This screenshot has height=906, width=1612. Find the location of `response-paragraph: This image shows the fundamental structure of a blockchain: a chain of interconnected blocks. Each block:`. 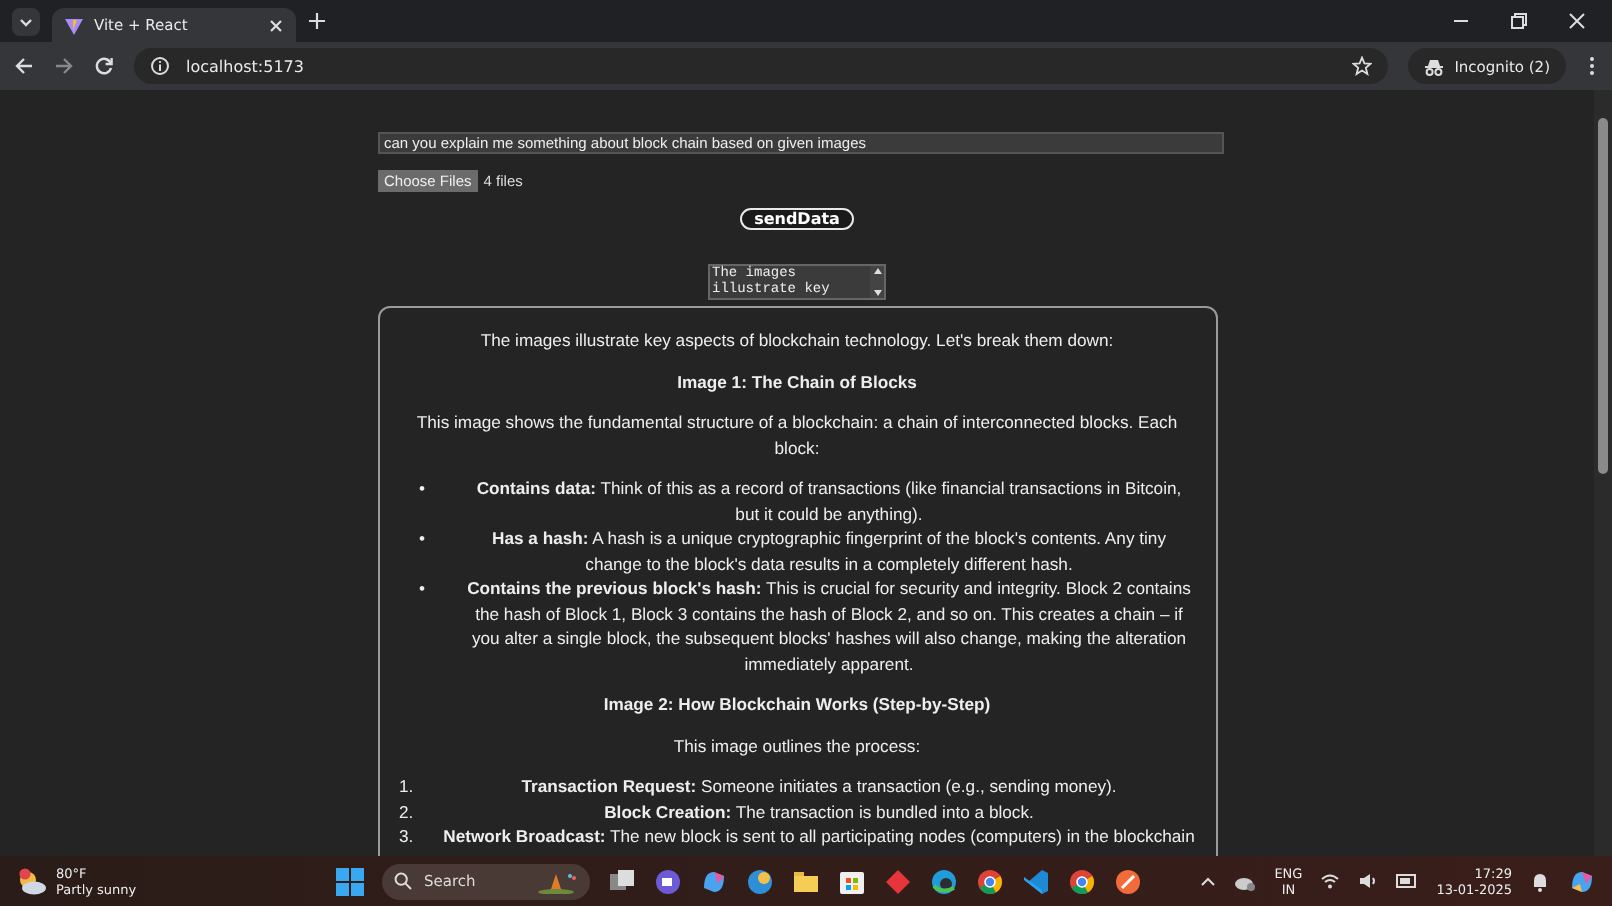

response-paragraph: This image shows the fundamental structure of a blockchain: a chain of interconnected blocks. Each block: is located at coordinates (797, 435).